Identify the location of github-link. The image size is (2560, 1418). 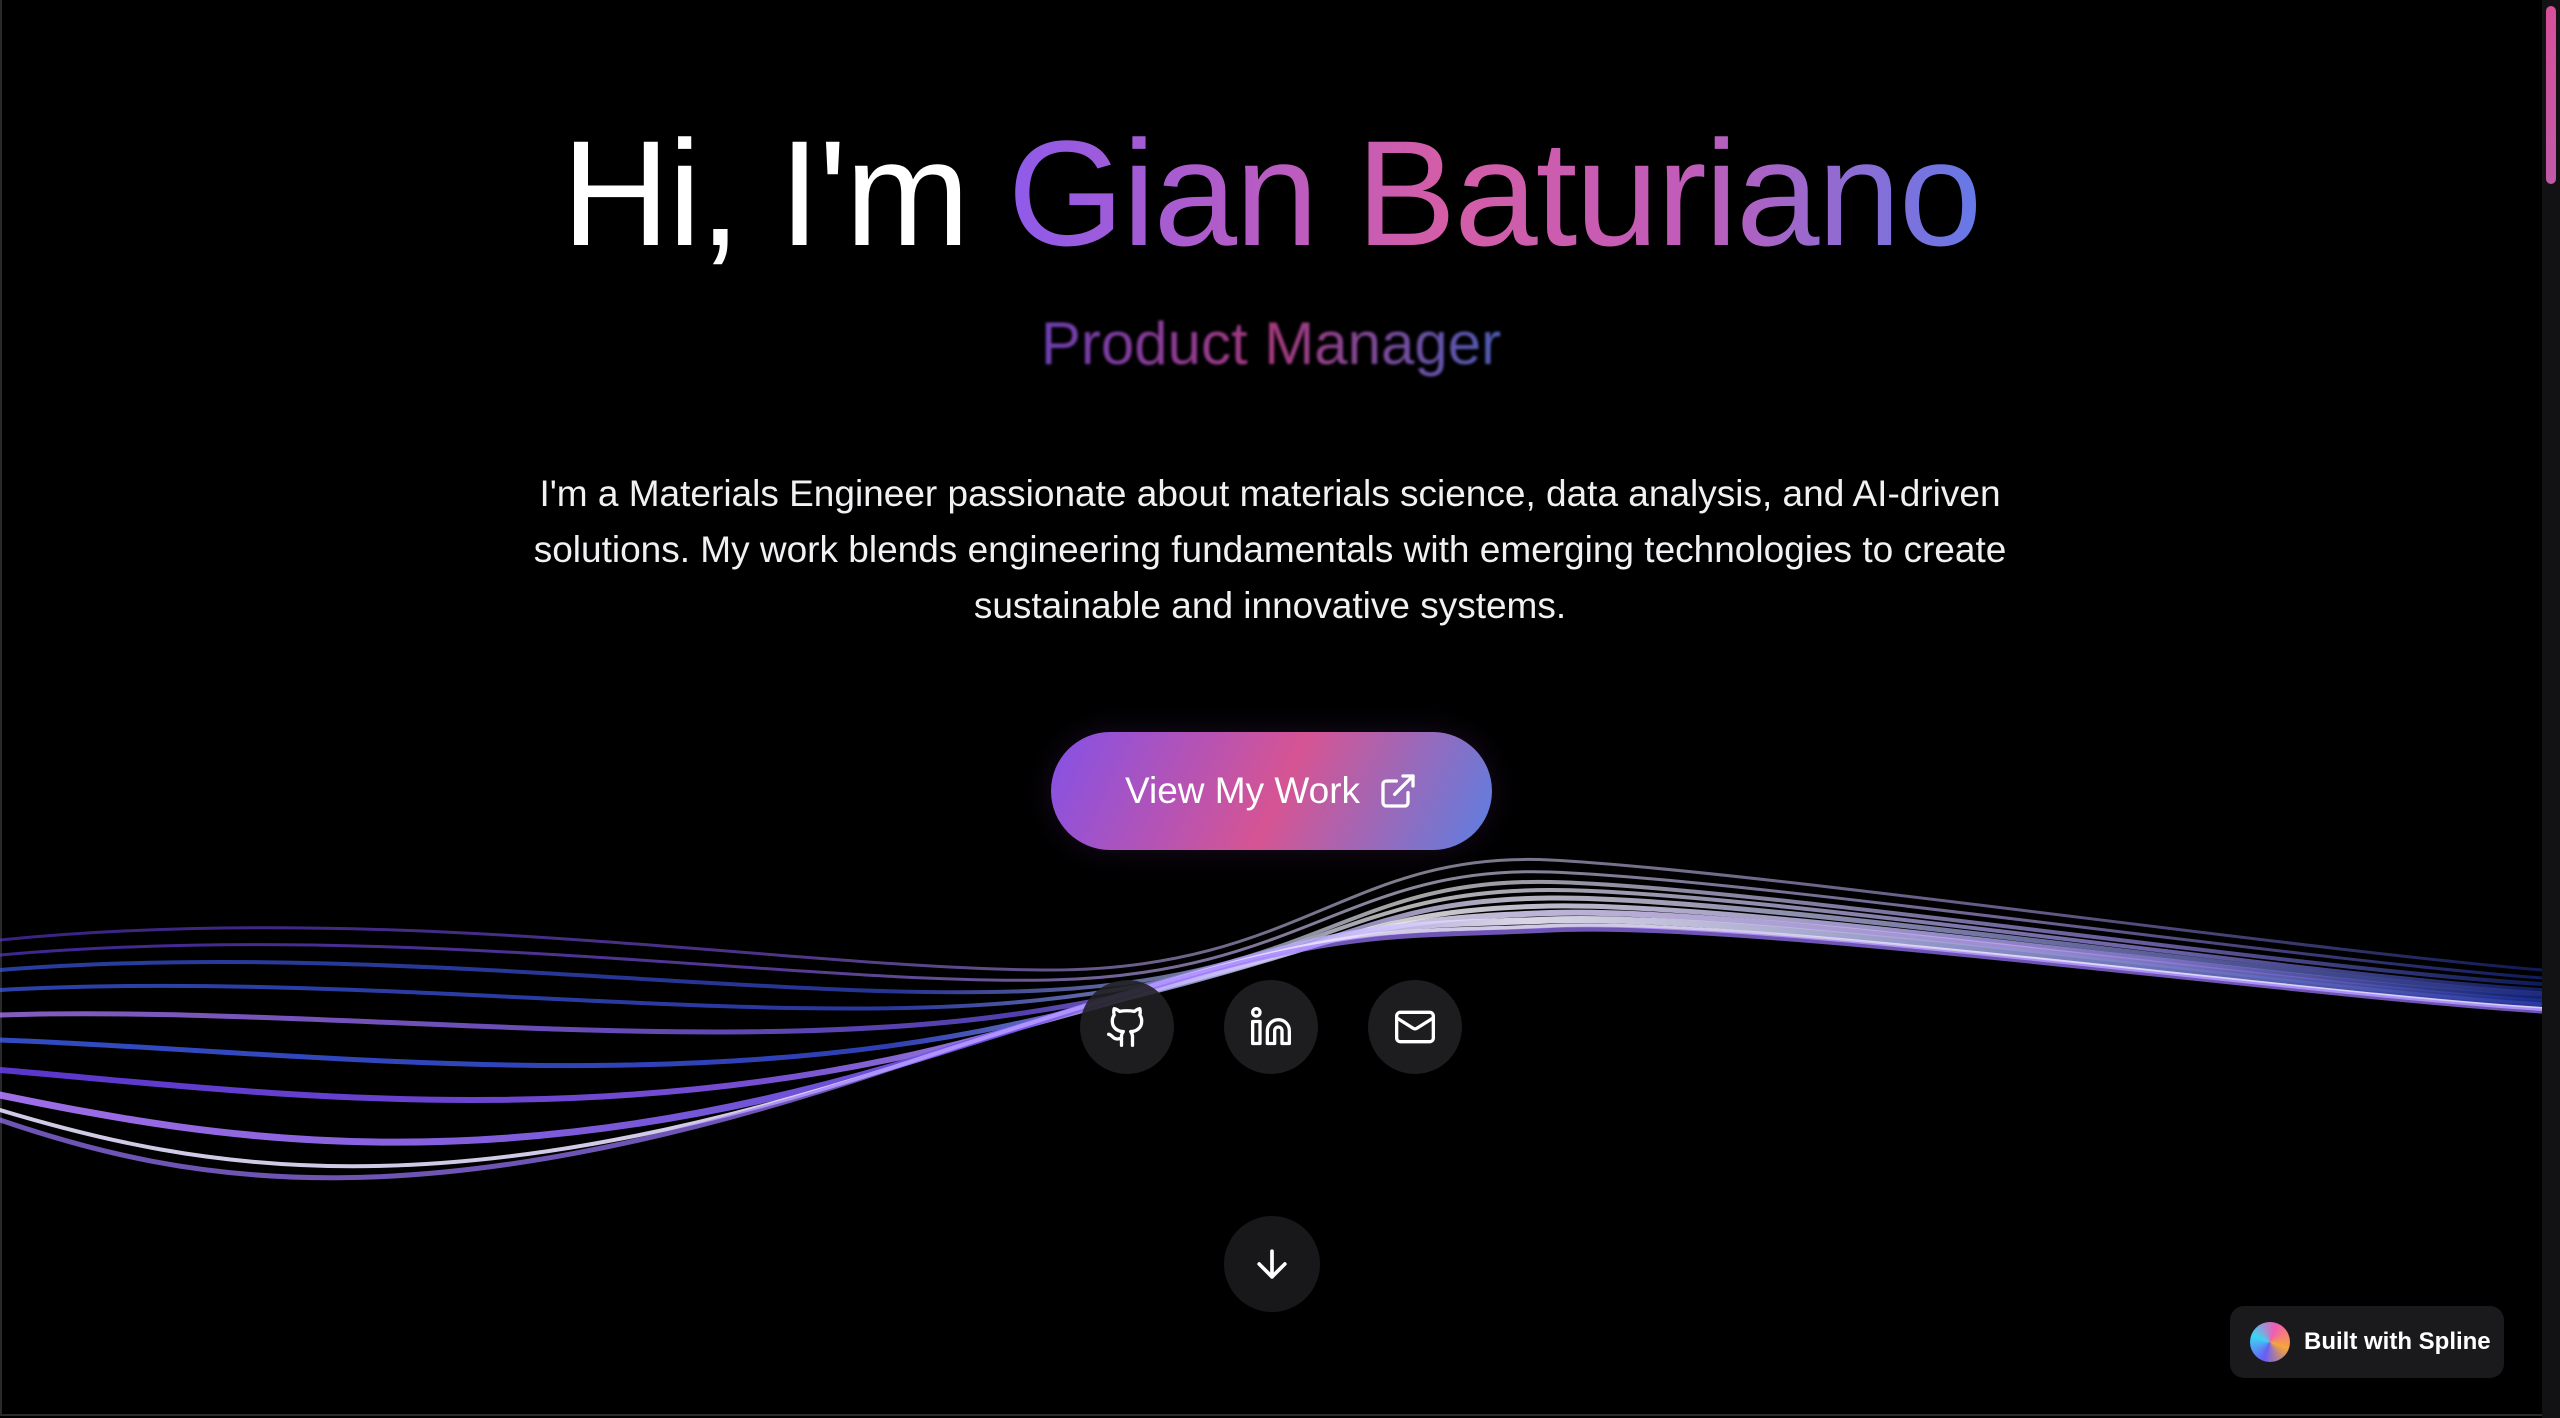
(1127, 1027).